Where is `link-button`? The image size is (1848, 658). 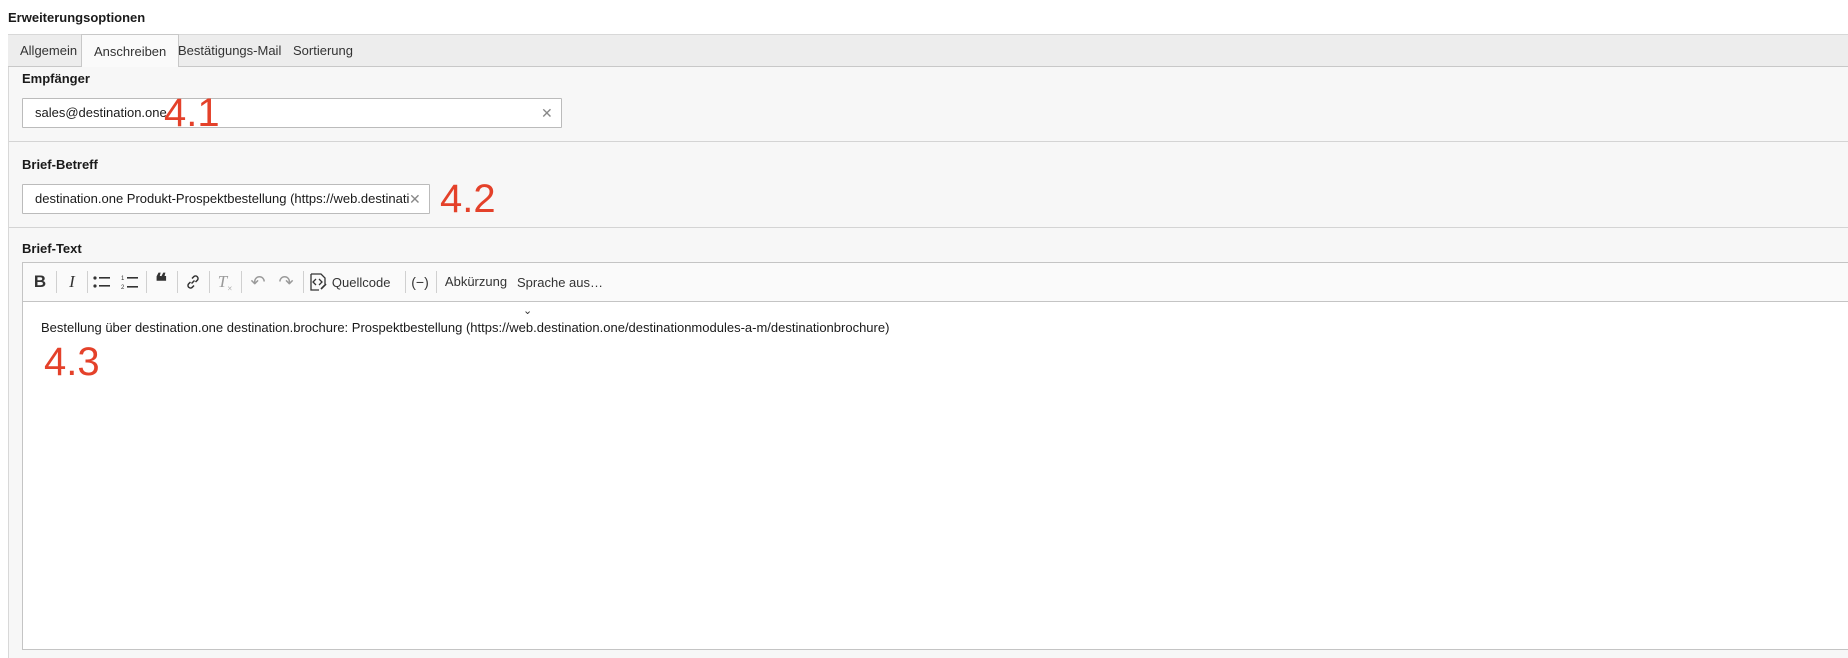
link-button is located at coordinates (193, 282).